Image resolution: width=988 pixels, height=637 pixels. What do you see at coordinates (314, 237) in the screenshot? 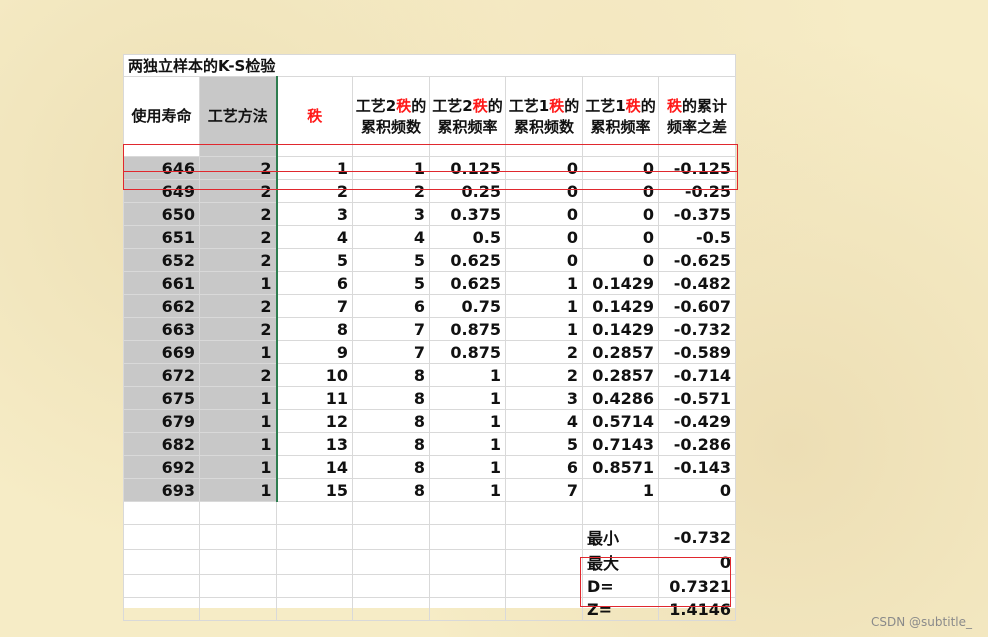
I see `cell-rank: 4` at bounding box center [314, 237].